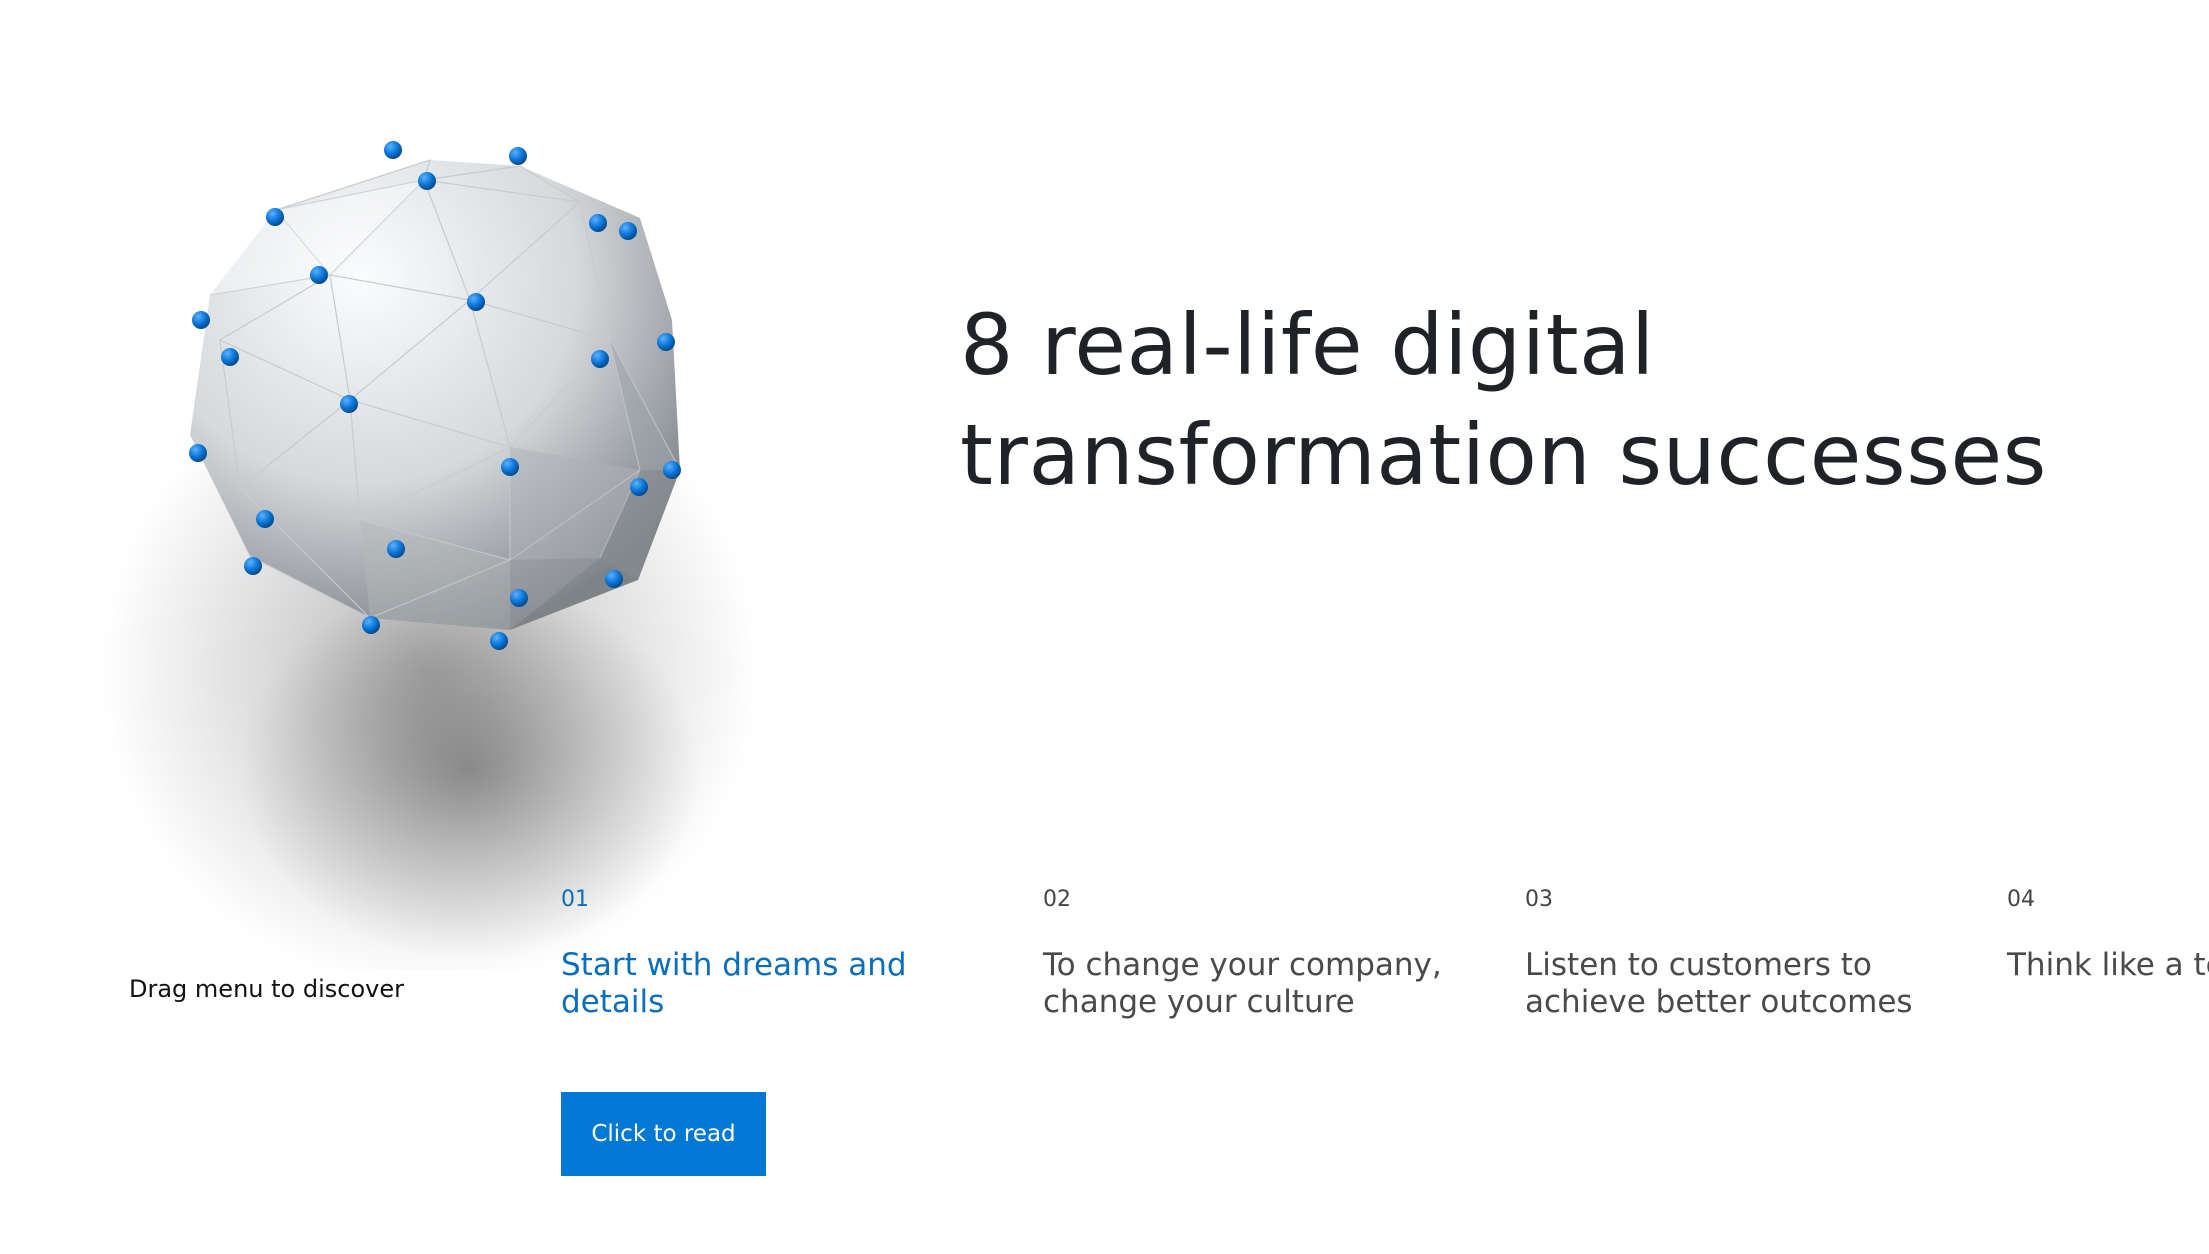  Describe the element at coordinates (2108, 934) in the screenshot. I see `carousel-item-04: 04 Think like a tech company` at that location.